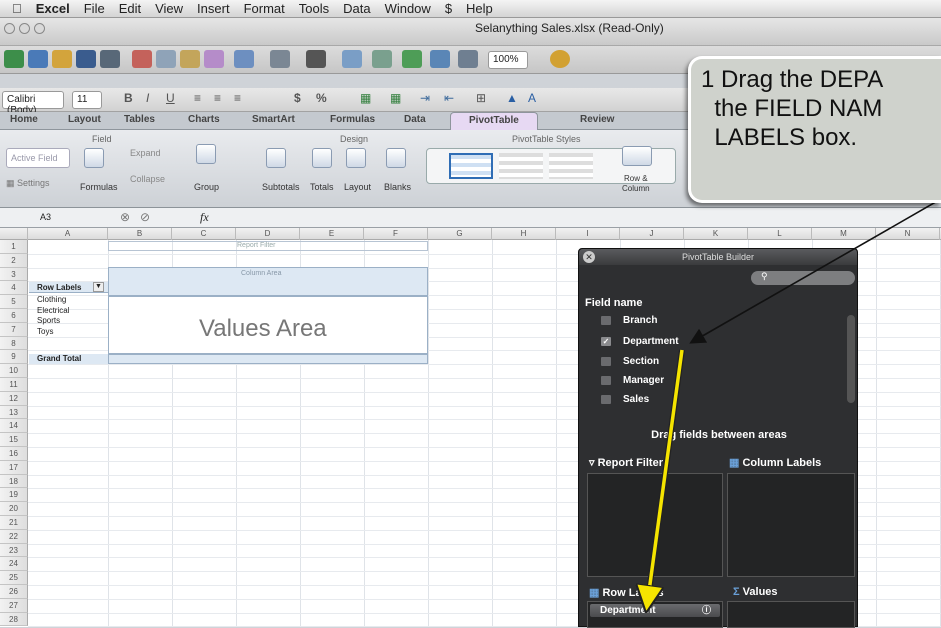 The width and height of the screenshot is (941, 628). What do you see at coordinates (815, 271) in the screenshot?
I see `callout-pointer-arrow` at bounding box center [815, 271].